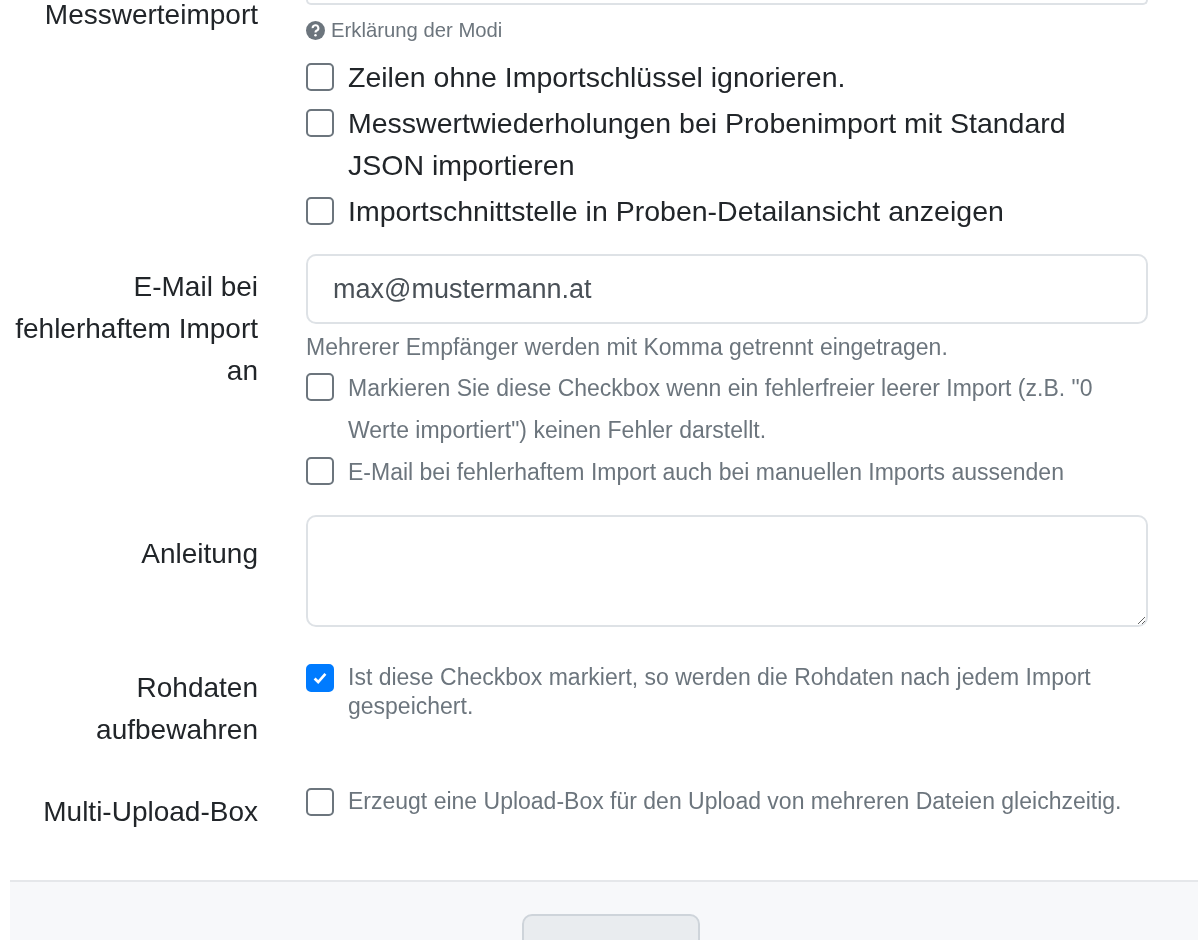  I want to click on checkbox-label: Importschnittstelle in Proben-Detailansicht anzeigen, so click(676, 211).